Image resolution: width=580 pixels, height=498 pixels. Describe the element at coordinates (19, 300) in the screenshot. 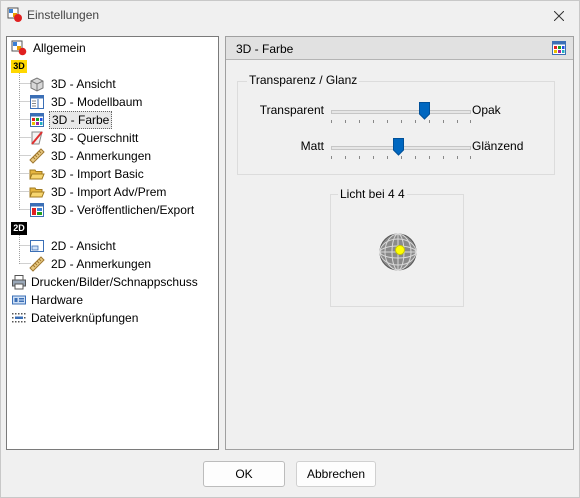

I see `hardware-icon` at that location.